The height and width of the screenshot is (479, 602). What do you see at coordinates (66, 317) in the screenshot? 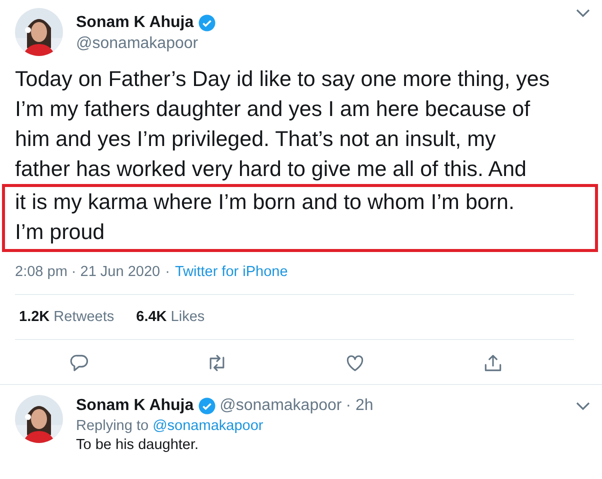
I see `stat-count: 1.2K Retweets` at bounding box center [66, 317].